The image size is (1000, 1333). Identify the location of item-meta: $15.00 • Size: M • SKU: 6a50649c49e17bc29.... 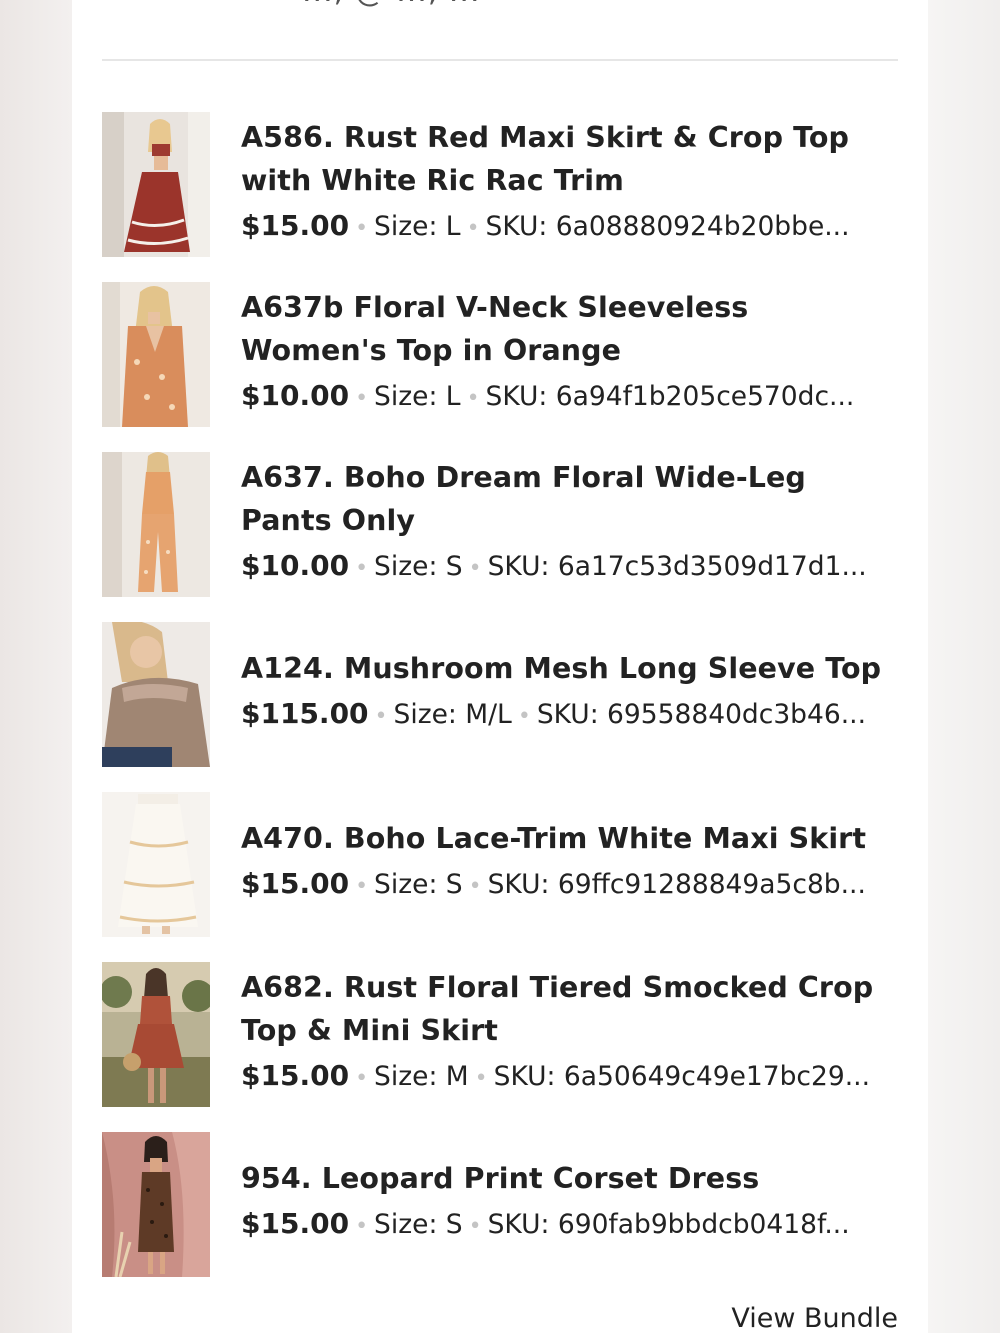
(571, 1077).